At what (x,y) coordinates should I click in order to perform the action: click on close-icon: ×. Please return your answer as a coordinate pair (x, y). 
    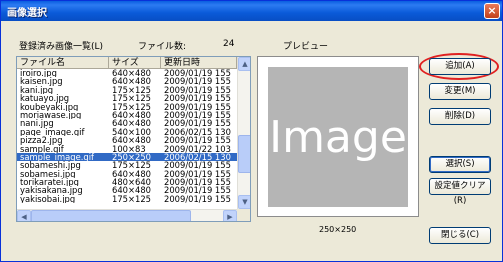
    Looking at the image, I should click on (492, 11).